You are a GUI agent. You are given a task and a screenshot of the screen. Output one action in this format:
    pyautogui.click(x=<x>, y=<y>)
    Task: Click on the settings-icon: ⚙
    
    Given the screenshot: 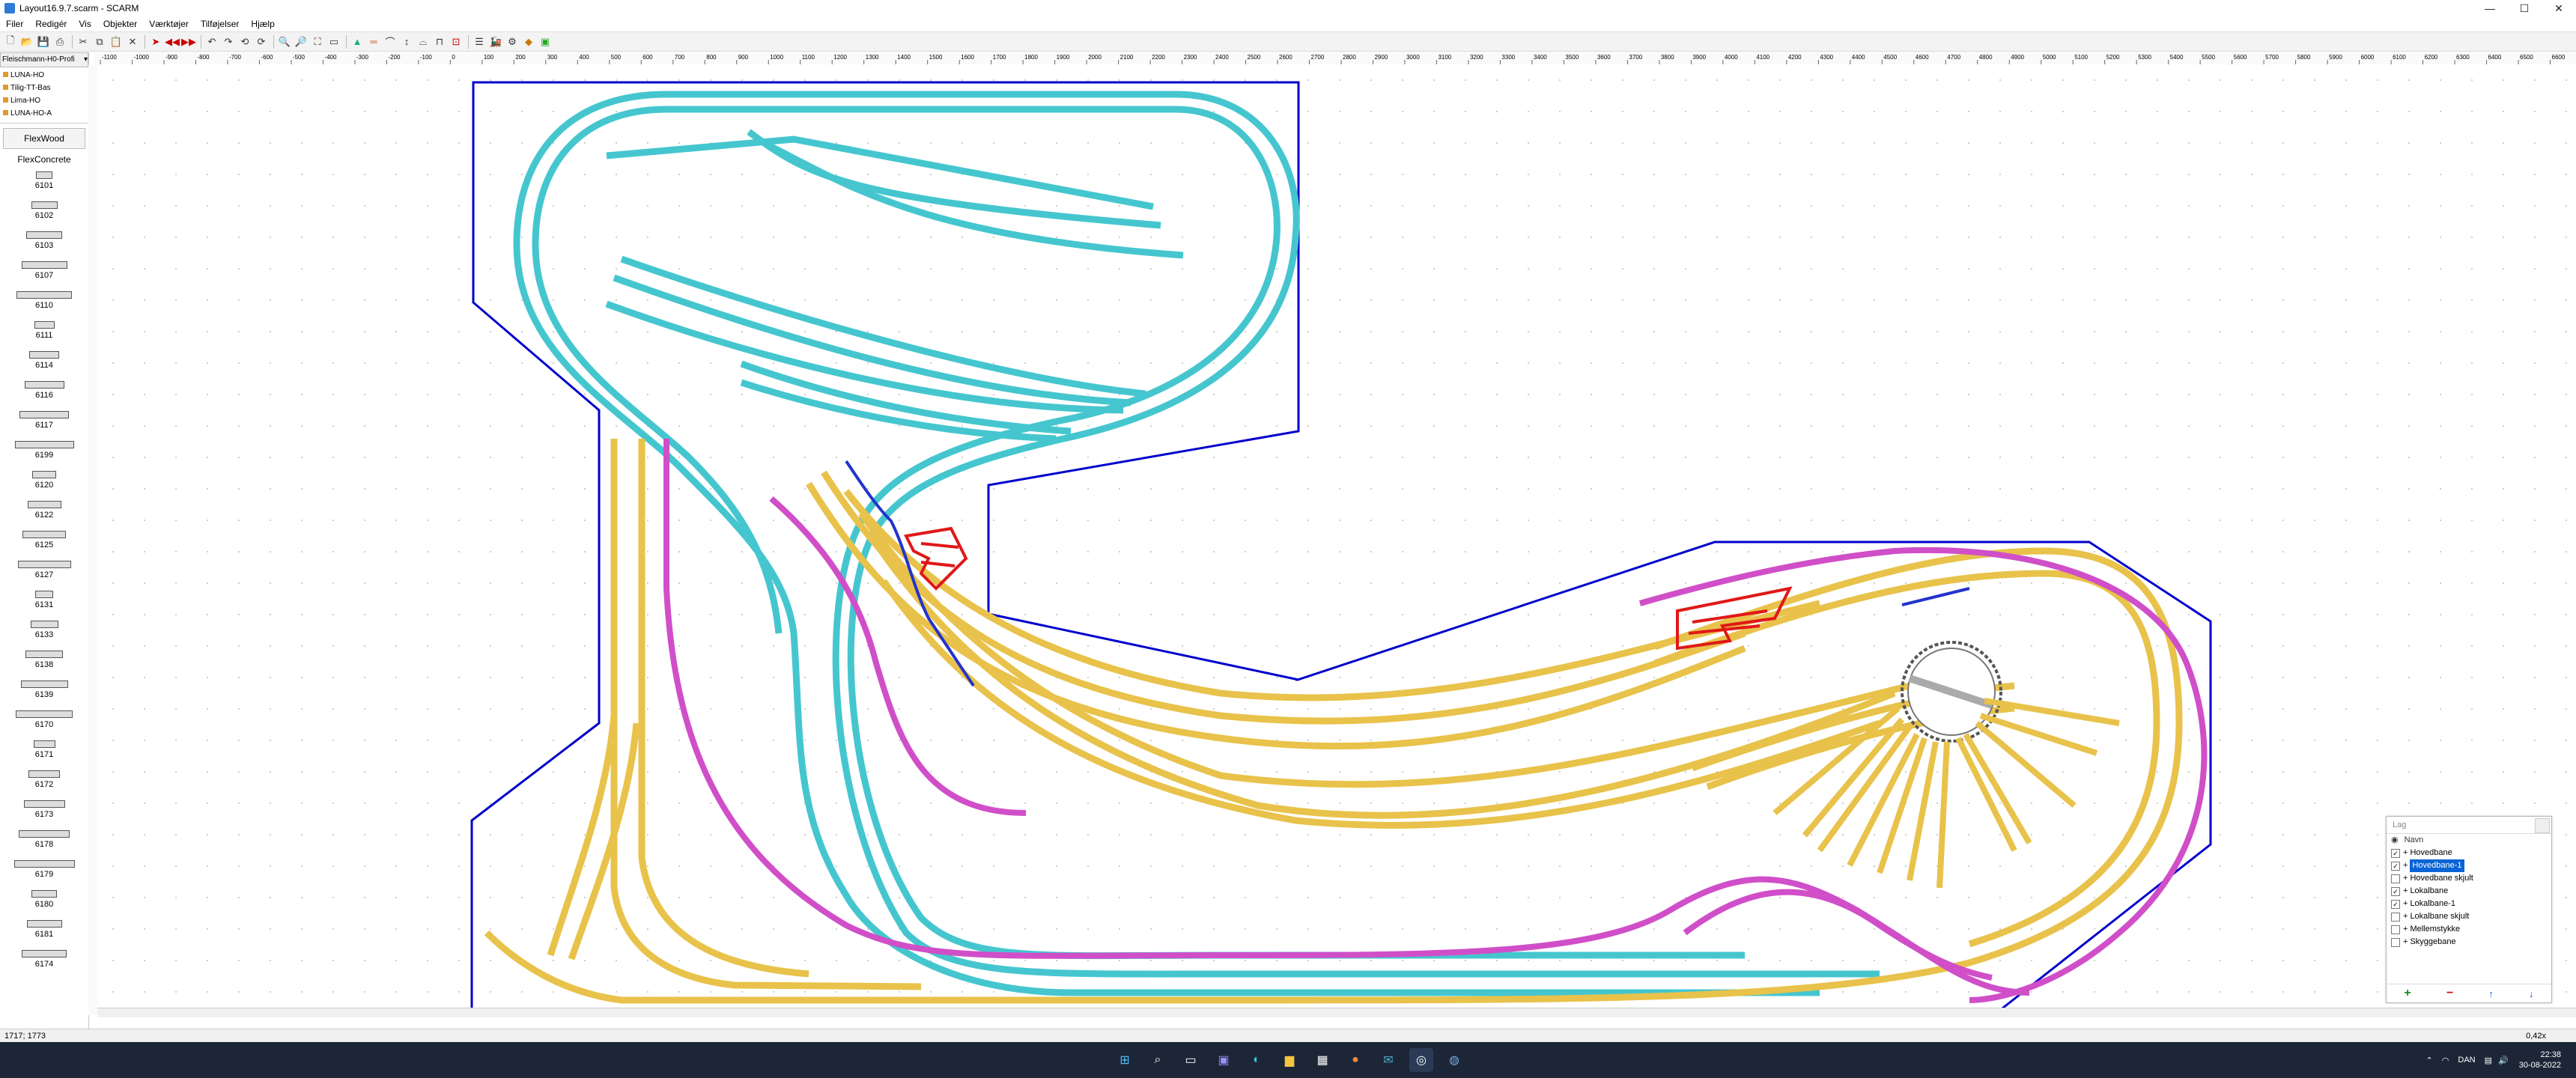 What is the action you would take?
    pyautogui.click(x=512, y=41)
    